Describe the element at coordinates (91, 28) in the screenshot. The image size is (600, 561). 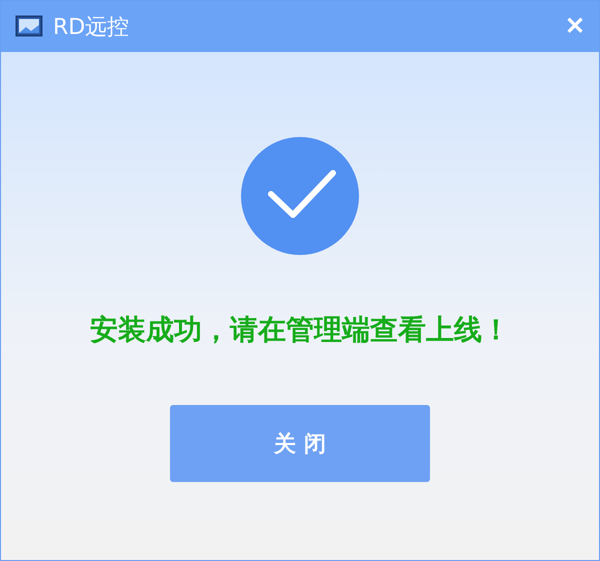
I see `window-title: RD远控` at that location.